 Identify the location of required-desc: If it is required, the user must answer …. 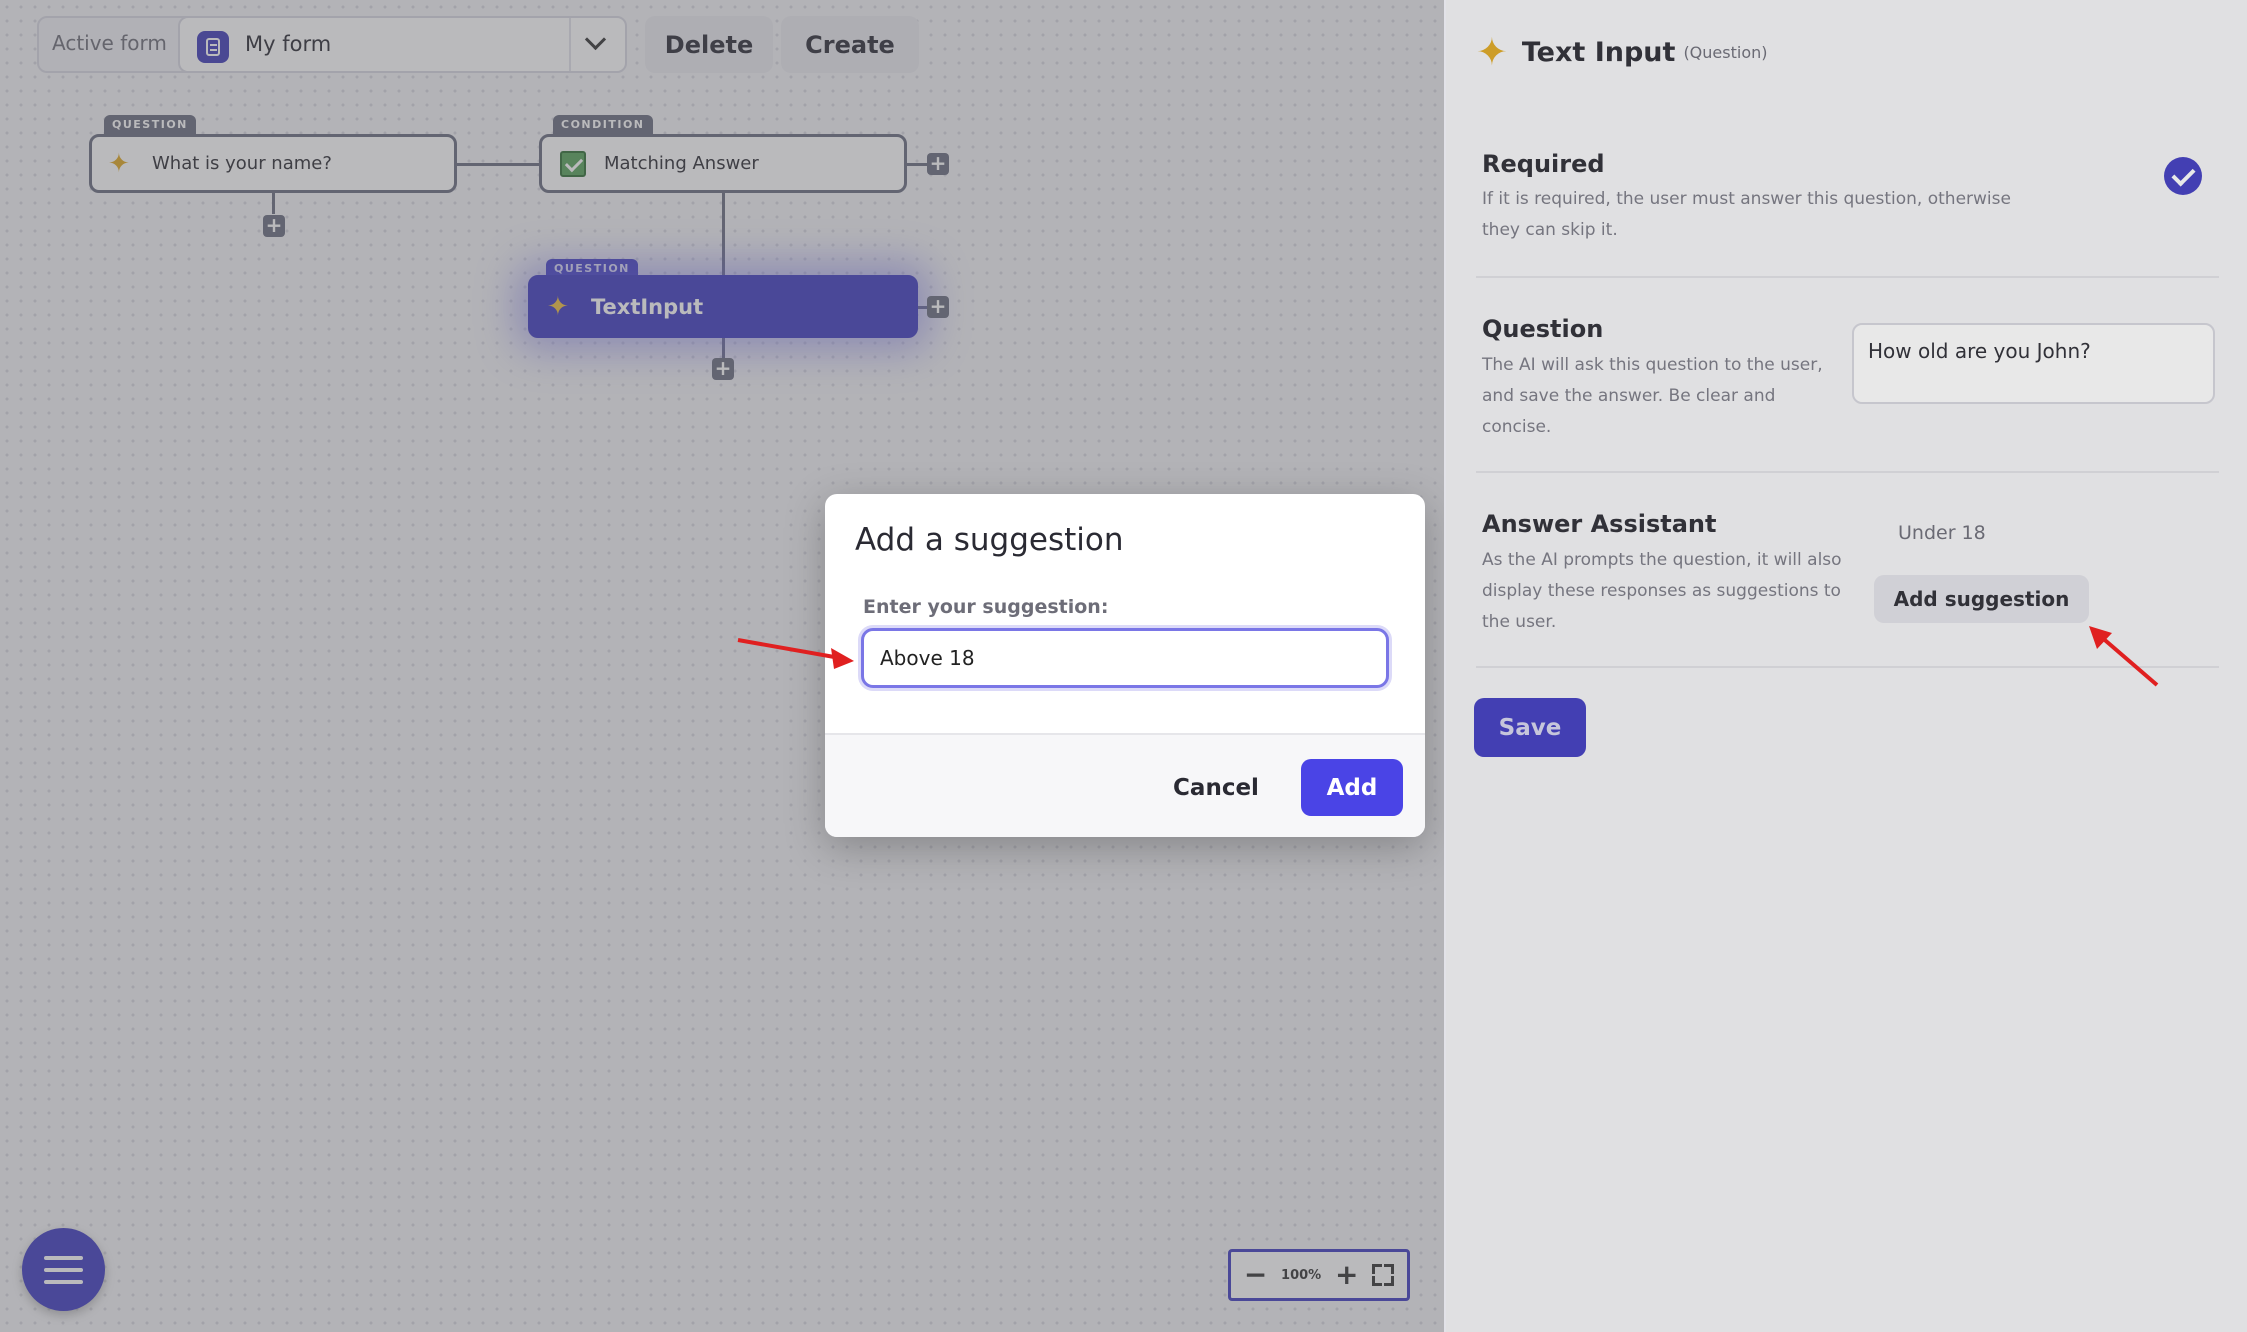
(1746, 214).